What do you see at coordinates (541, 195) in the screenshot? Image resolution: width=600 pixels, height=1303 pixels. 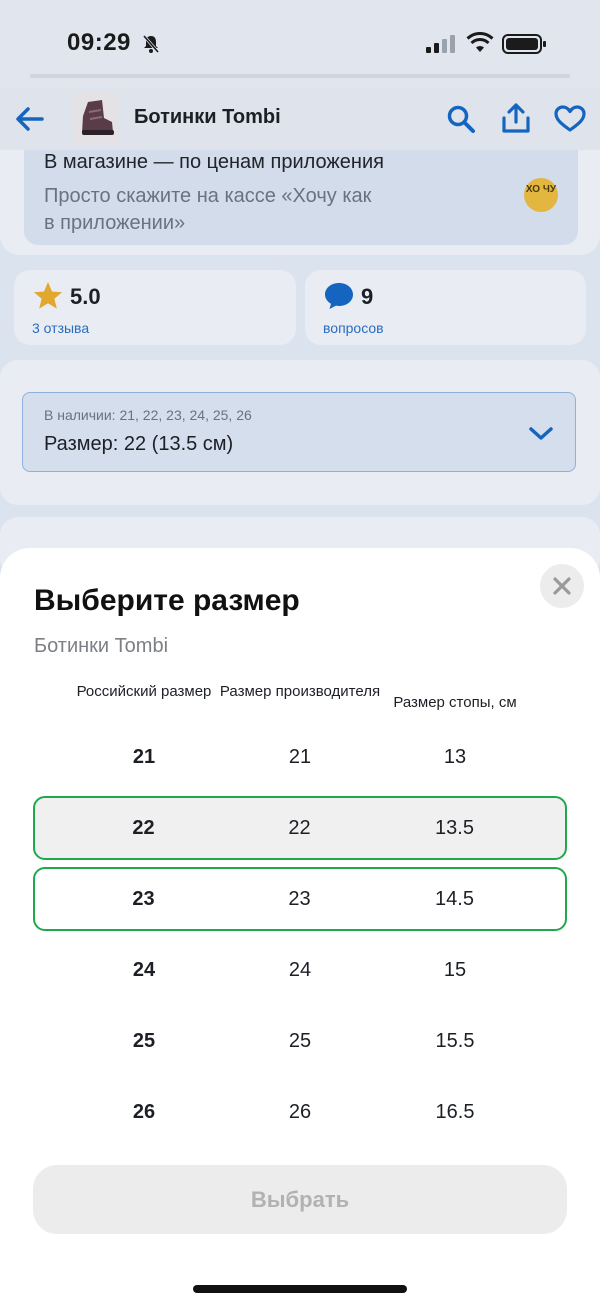 I see `promo-badge: ХО ЧУ` at bounding box center [541, 195].